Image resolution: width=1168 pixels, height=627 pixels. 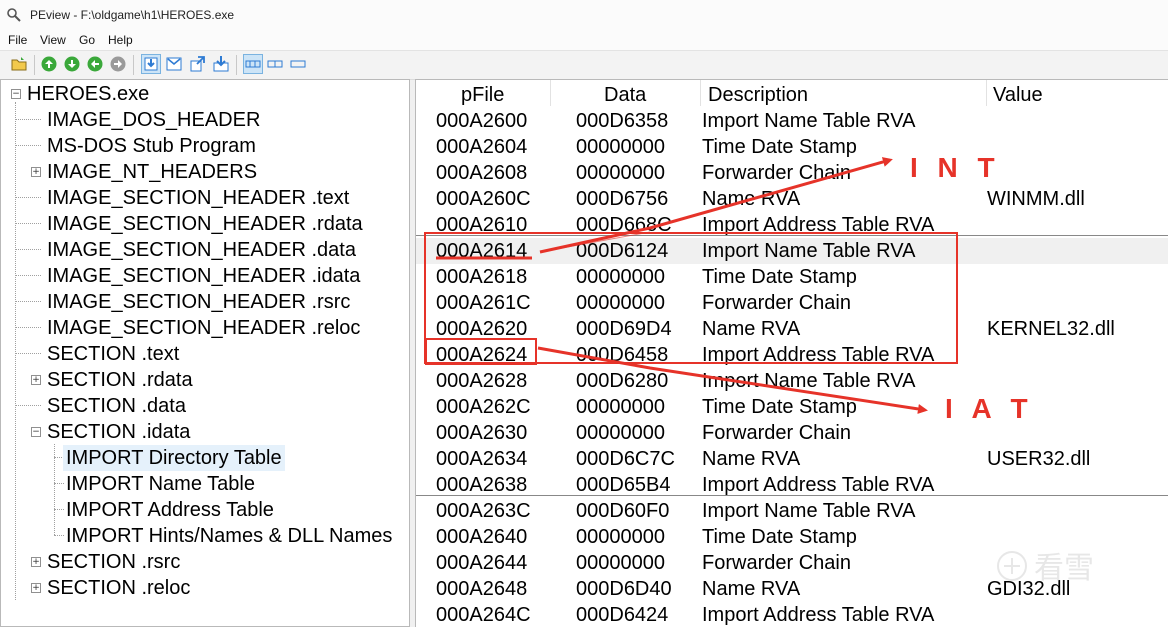 What do you see at coordinates (253, 64) in the screenshot?
I see `view-details-icon` at bounding box center [253, 64].